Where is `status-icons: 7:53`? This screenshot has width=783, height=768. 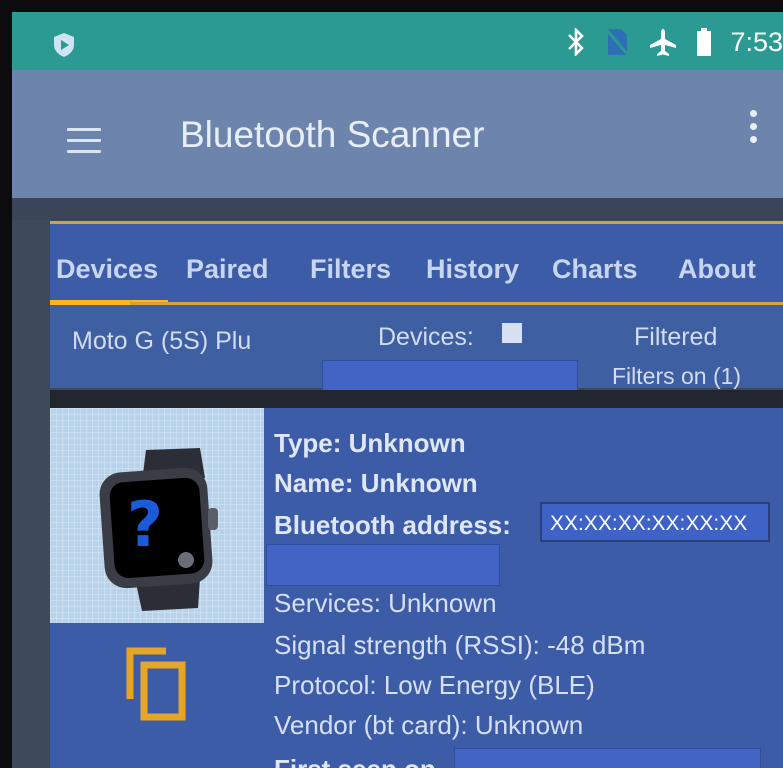
status-icons: 7:53 is located at coordinates (674, 42).